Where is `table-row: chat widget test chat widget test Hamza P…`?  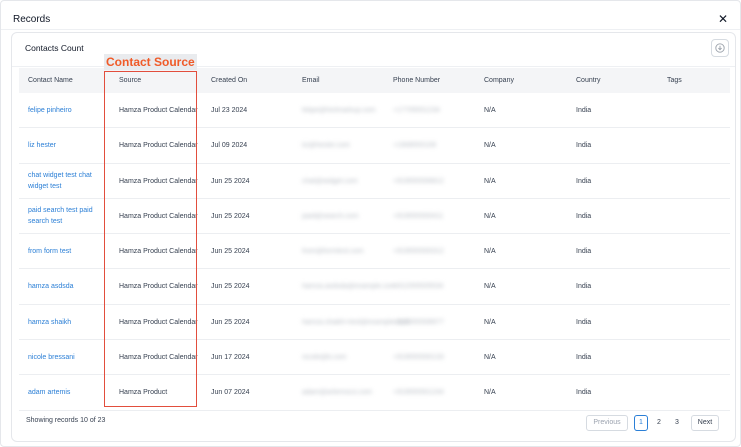
table-row: chat widget test chat widget test Hamza P… is located at coordinates (374, 181).